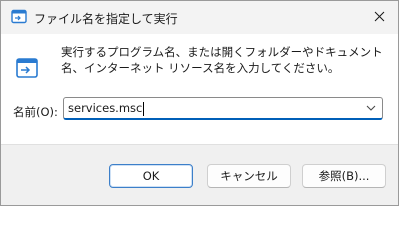 This screenshot has height=240, width=399. What do you see at coordinates (223, 108) in the screenshot?
I see `name-combobox: services.msc` at bounding box center [223, 108].